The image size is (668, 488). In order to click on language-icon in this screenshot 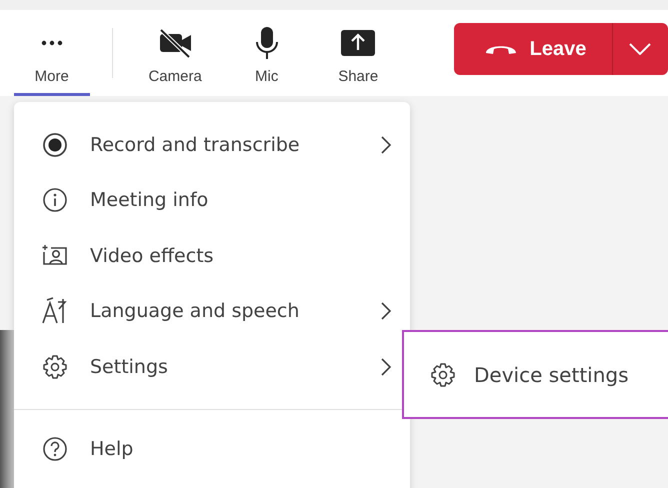, I will do `click(55, 311)`.